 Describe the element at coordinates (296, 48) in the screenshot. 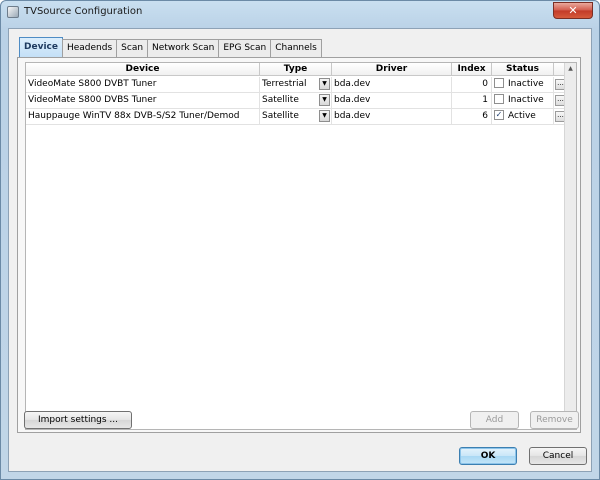

I see `tab-channels: Channels` at that location.